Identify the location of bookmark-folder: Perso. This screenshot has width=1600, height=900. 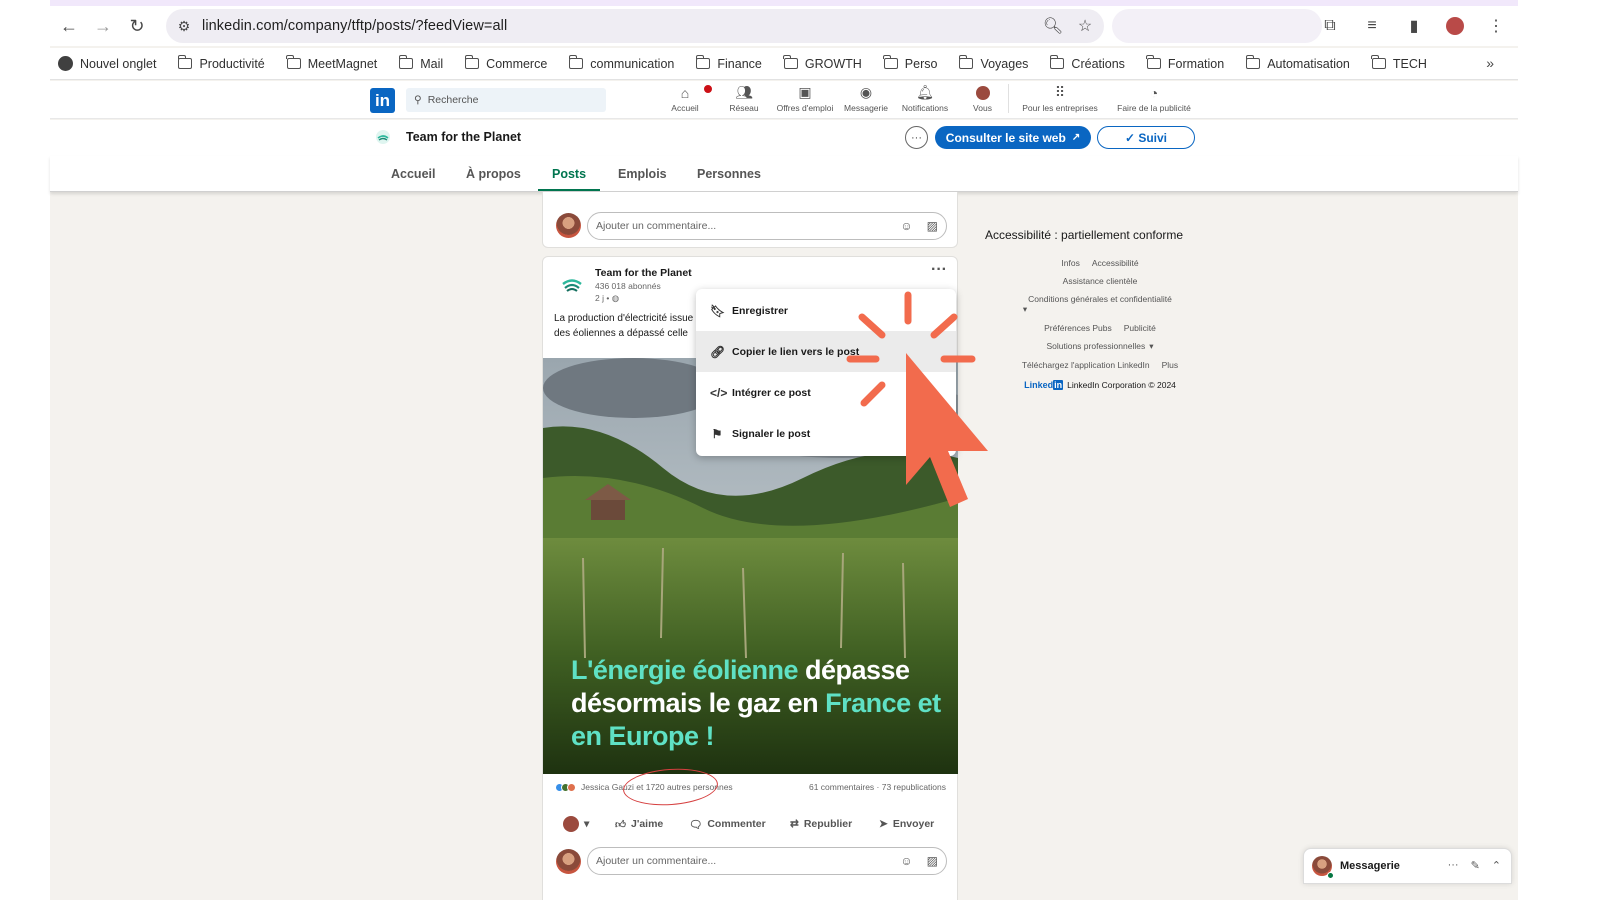
(910, 63).